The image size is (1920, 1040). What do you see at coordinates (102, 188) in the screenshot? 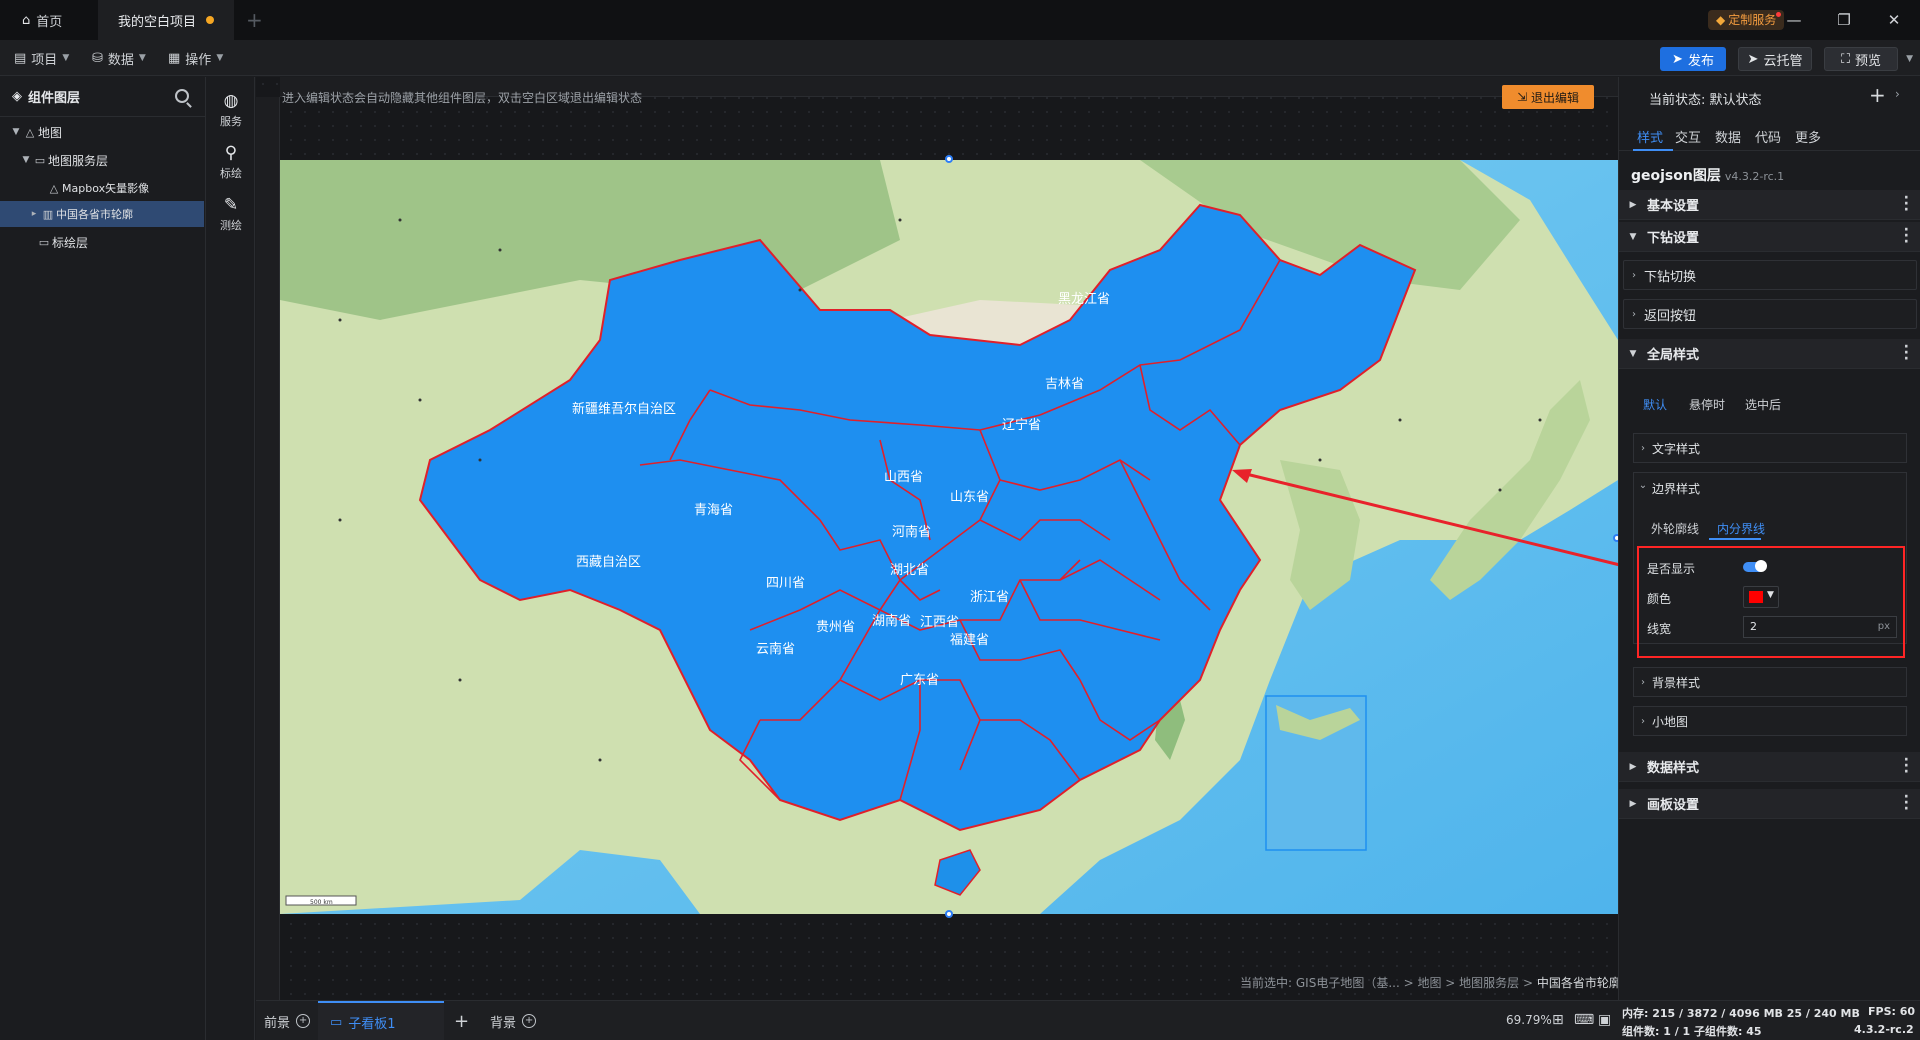
I see `layer-item-mapbox: △ Mapbox矢量影像` at bounding box center [102, 188].